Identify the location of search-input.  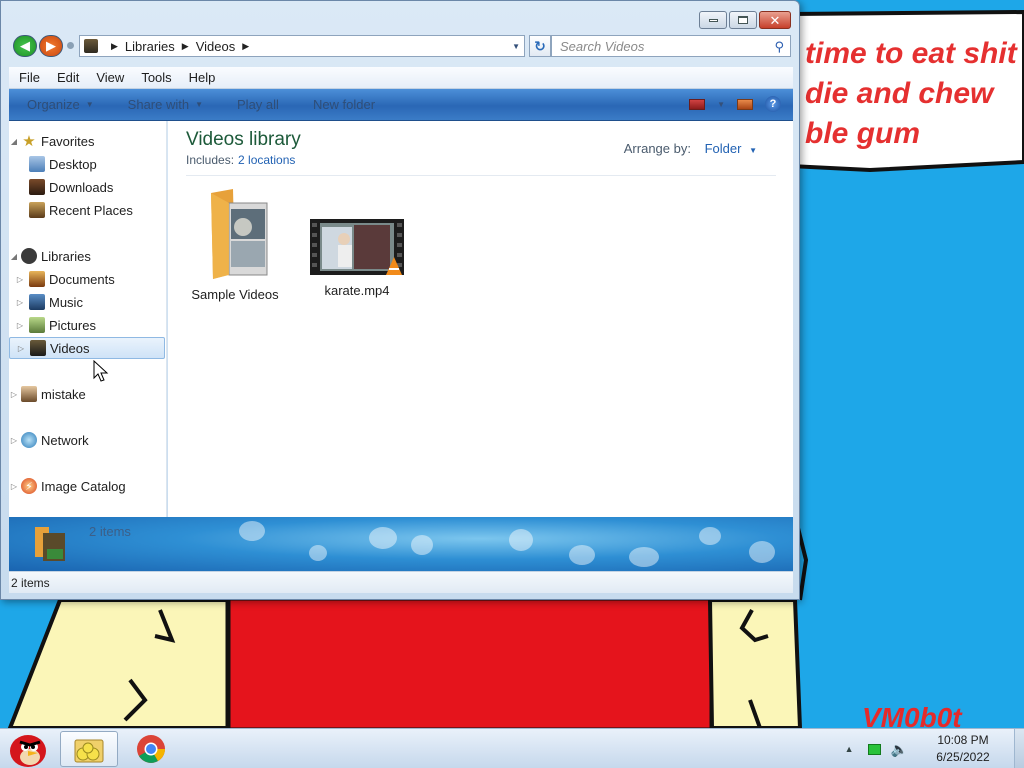
(660, 46).